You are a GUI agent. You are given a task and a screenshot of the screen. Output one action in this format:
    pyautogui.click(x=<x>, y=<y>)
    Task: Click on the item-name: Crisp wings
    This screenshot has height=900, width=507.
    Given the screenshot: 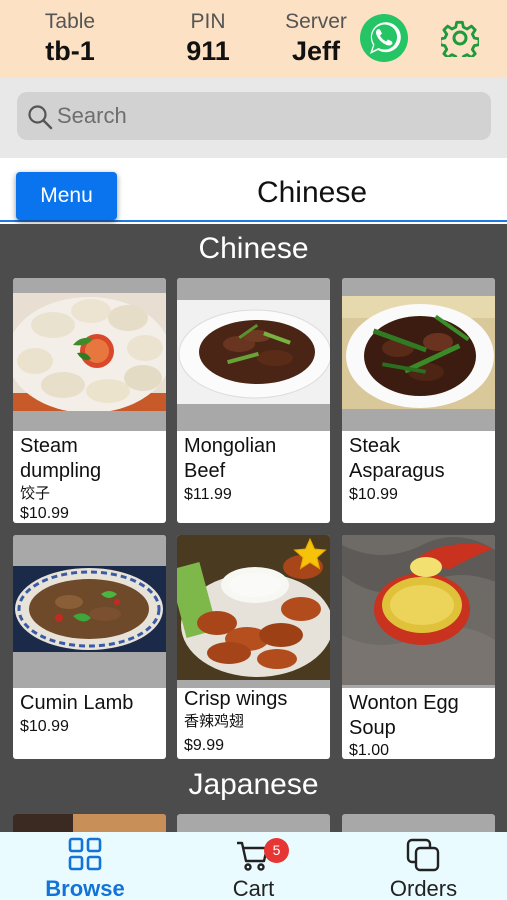 What is the action you would take?
    pyautogui.click(x=236, y=699)
    